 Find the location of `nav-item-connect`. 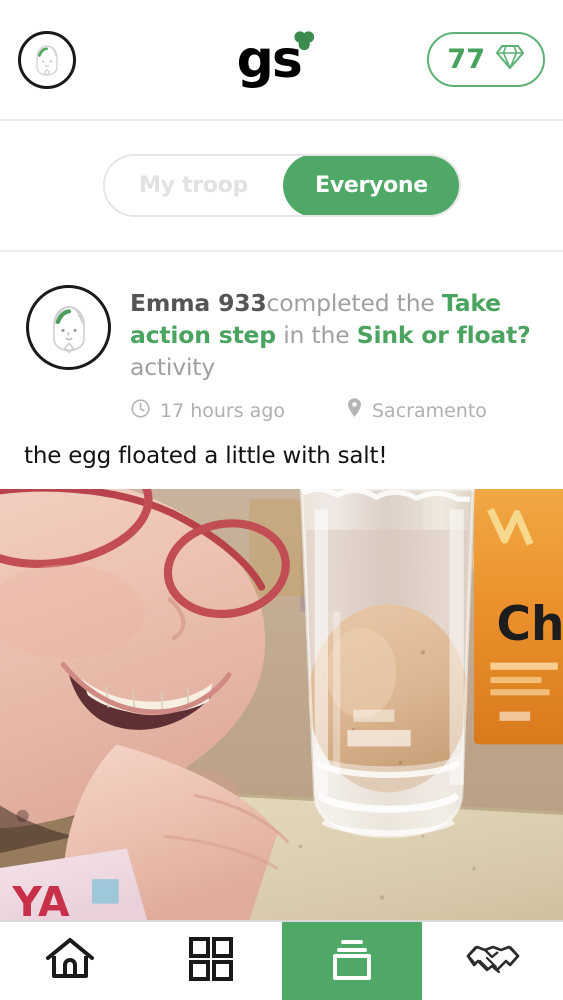

nav-item-connect is located at coordinates (492, 961).